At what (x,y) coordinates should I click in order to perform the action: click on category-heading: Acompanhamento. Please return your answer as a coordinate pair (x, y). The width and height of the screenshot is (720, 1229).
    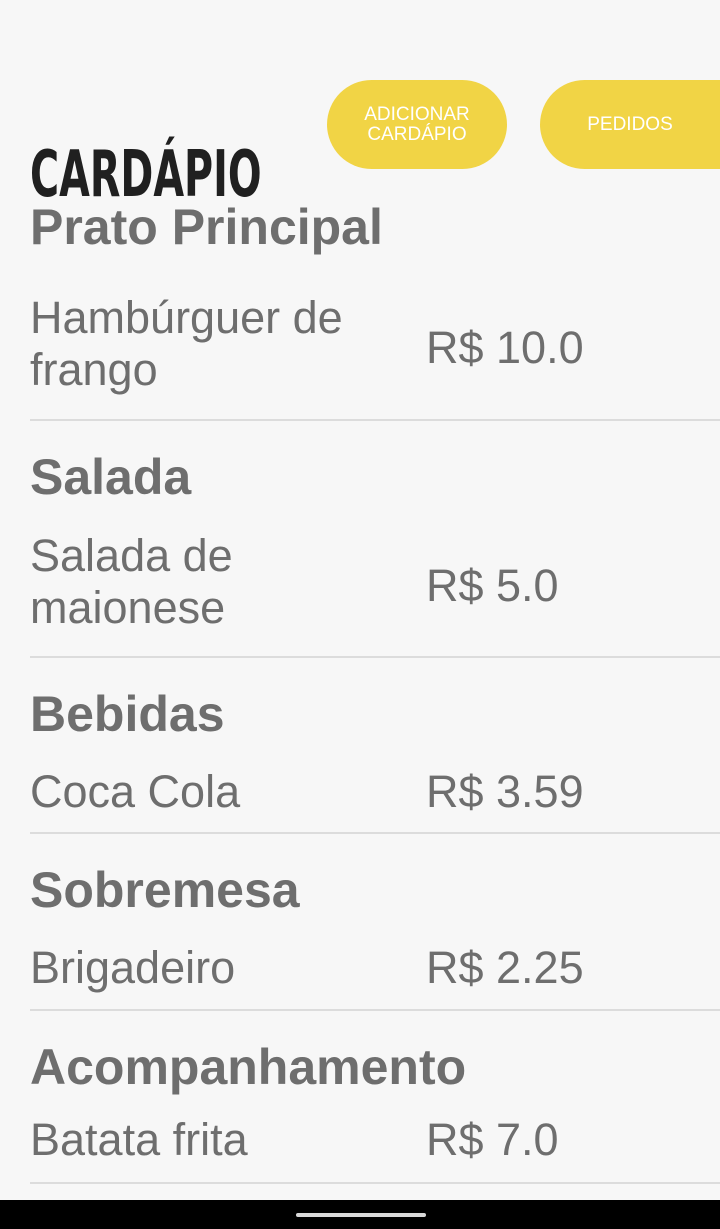
    Looking at the image, I should click on (248, 1067).